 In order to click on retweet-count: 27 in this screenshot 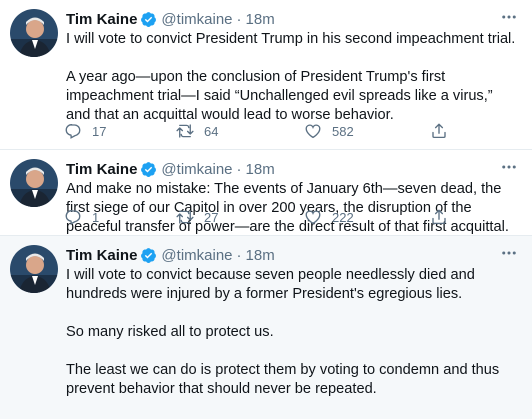, I will do `click(211, 217)`.